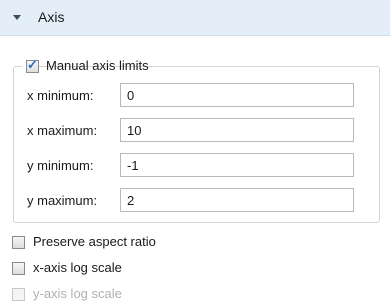 The image size is (390, 307). Describe the element at coordinates (237, 130) in the screenshot. I see `x-maximum-input` at that location.